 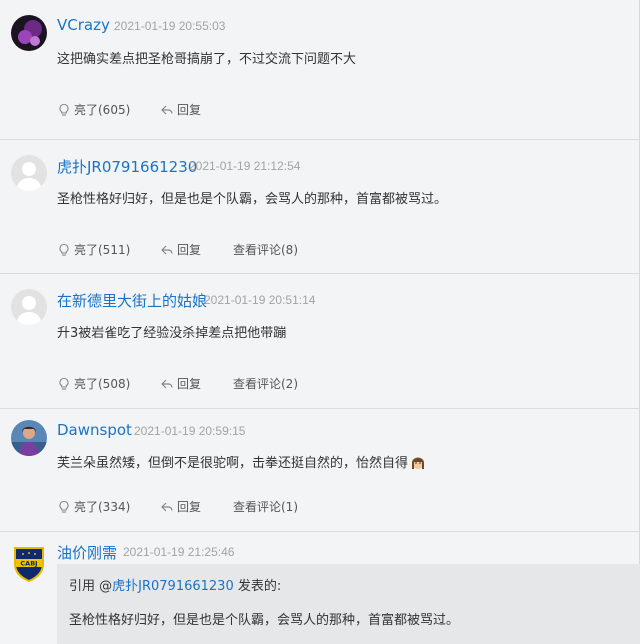 What do you see at coordinates (260, 300) in the screenshot?
I see `comment-time: 2021-01-19 20:51:14` at bounding box center [260, 300].